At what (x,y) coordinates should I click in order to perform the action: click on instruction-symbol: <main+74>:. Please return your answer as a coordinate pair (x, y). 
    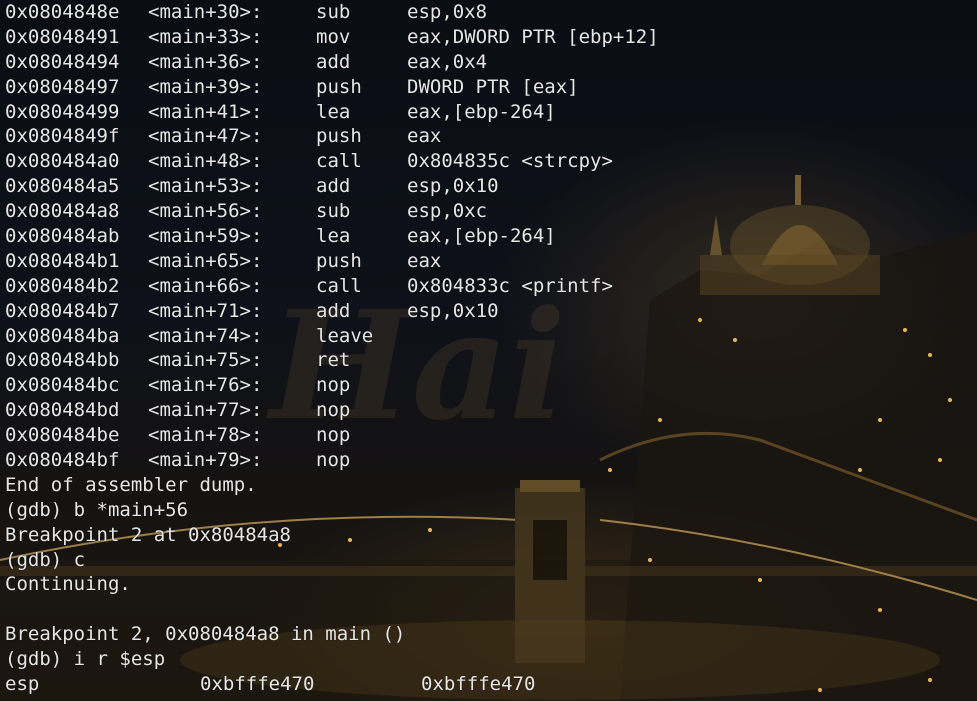
    Looking at the image, I should click on (205, 335).